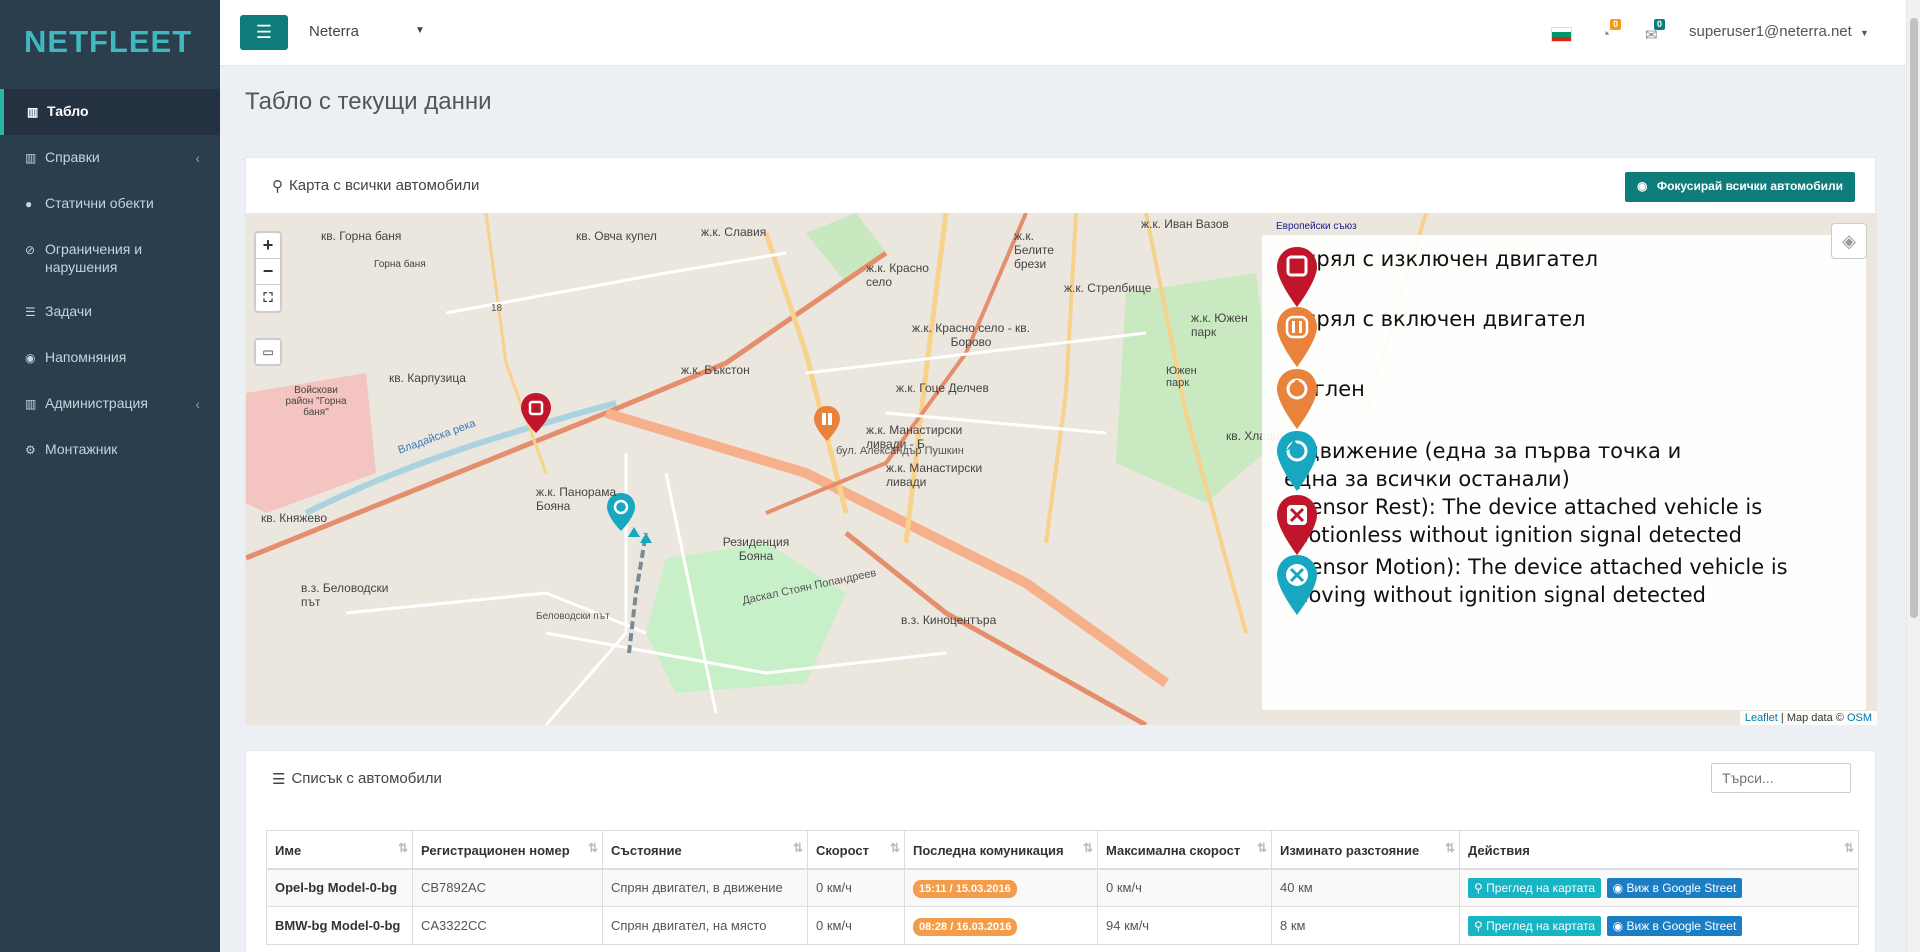 The height and width of the screenshot is (952, 1920). Describe the element at coordinates (31, 158) in the screenshot. I see `bar-chart-icon: ▥` at that location.